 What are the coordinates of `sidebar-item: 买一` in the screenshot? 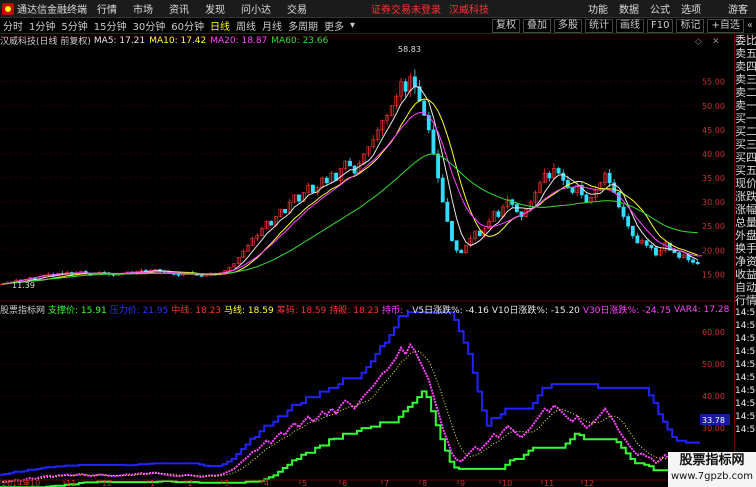 It's located at (745, 118).